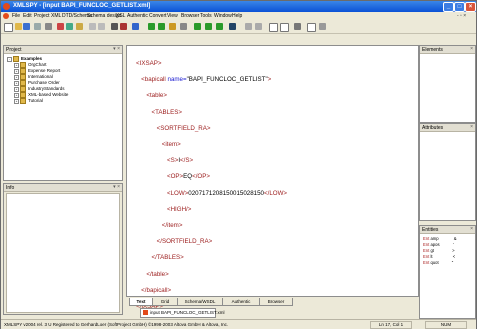 Image resolution: width=477 pixels, height=329 pixels. Describe the element at coordinates (461, 16) in the screenshot. I see `mdi-controls: - ▫ ×` at that location.